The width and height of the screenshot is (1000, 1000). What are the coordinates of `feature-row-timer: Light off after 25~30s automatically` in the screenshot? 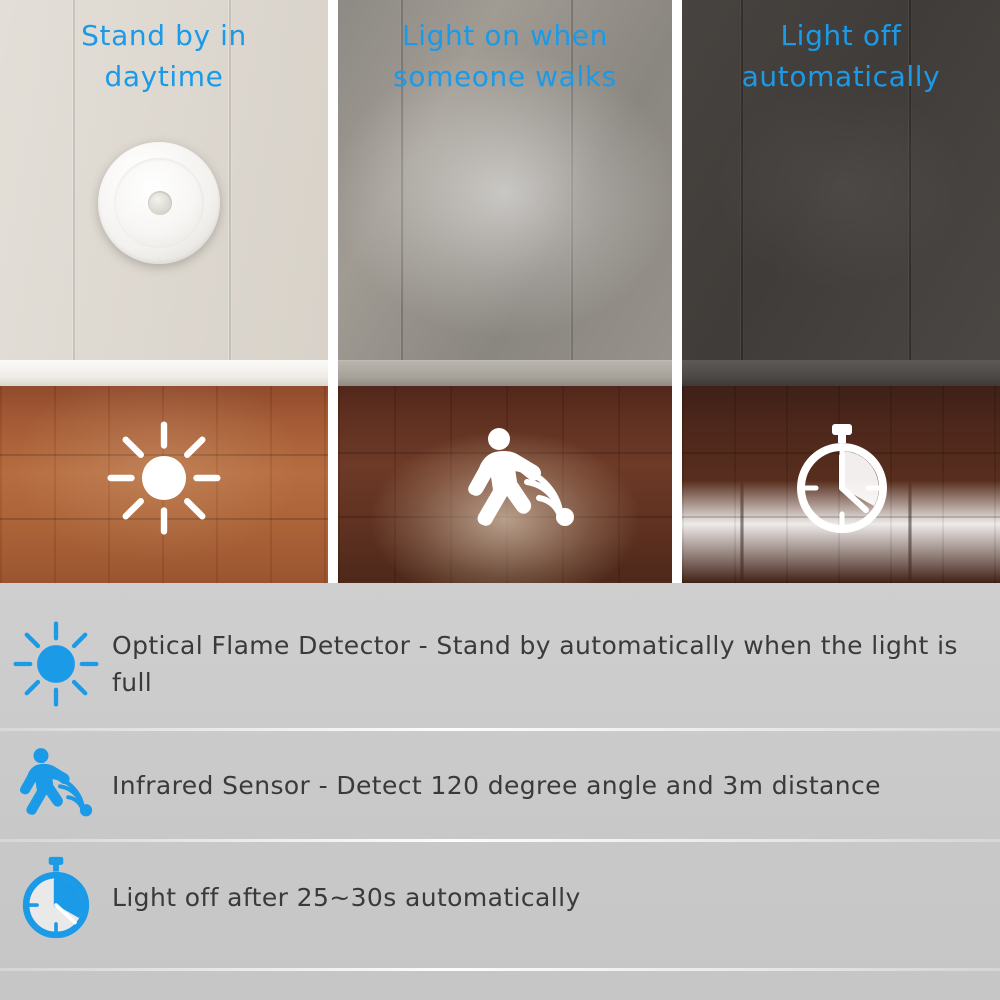 It's located at (500, 897).